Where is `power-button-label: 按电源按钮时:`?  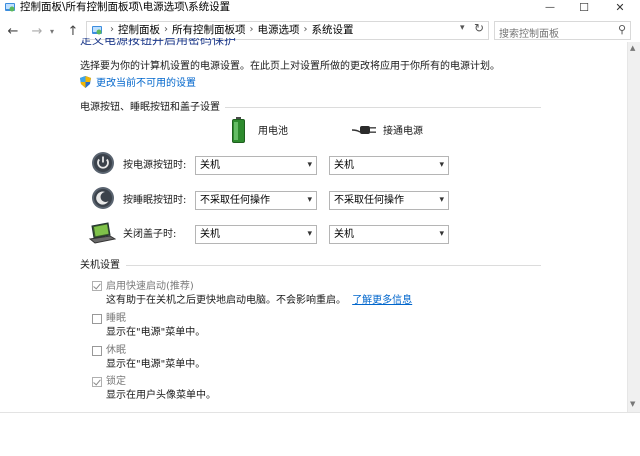
power-button-label: 按电源按钮时: is located at coordinates (155, 165).